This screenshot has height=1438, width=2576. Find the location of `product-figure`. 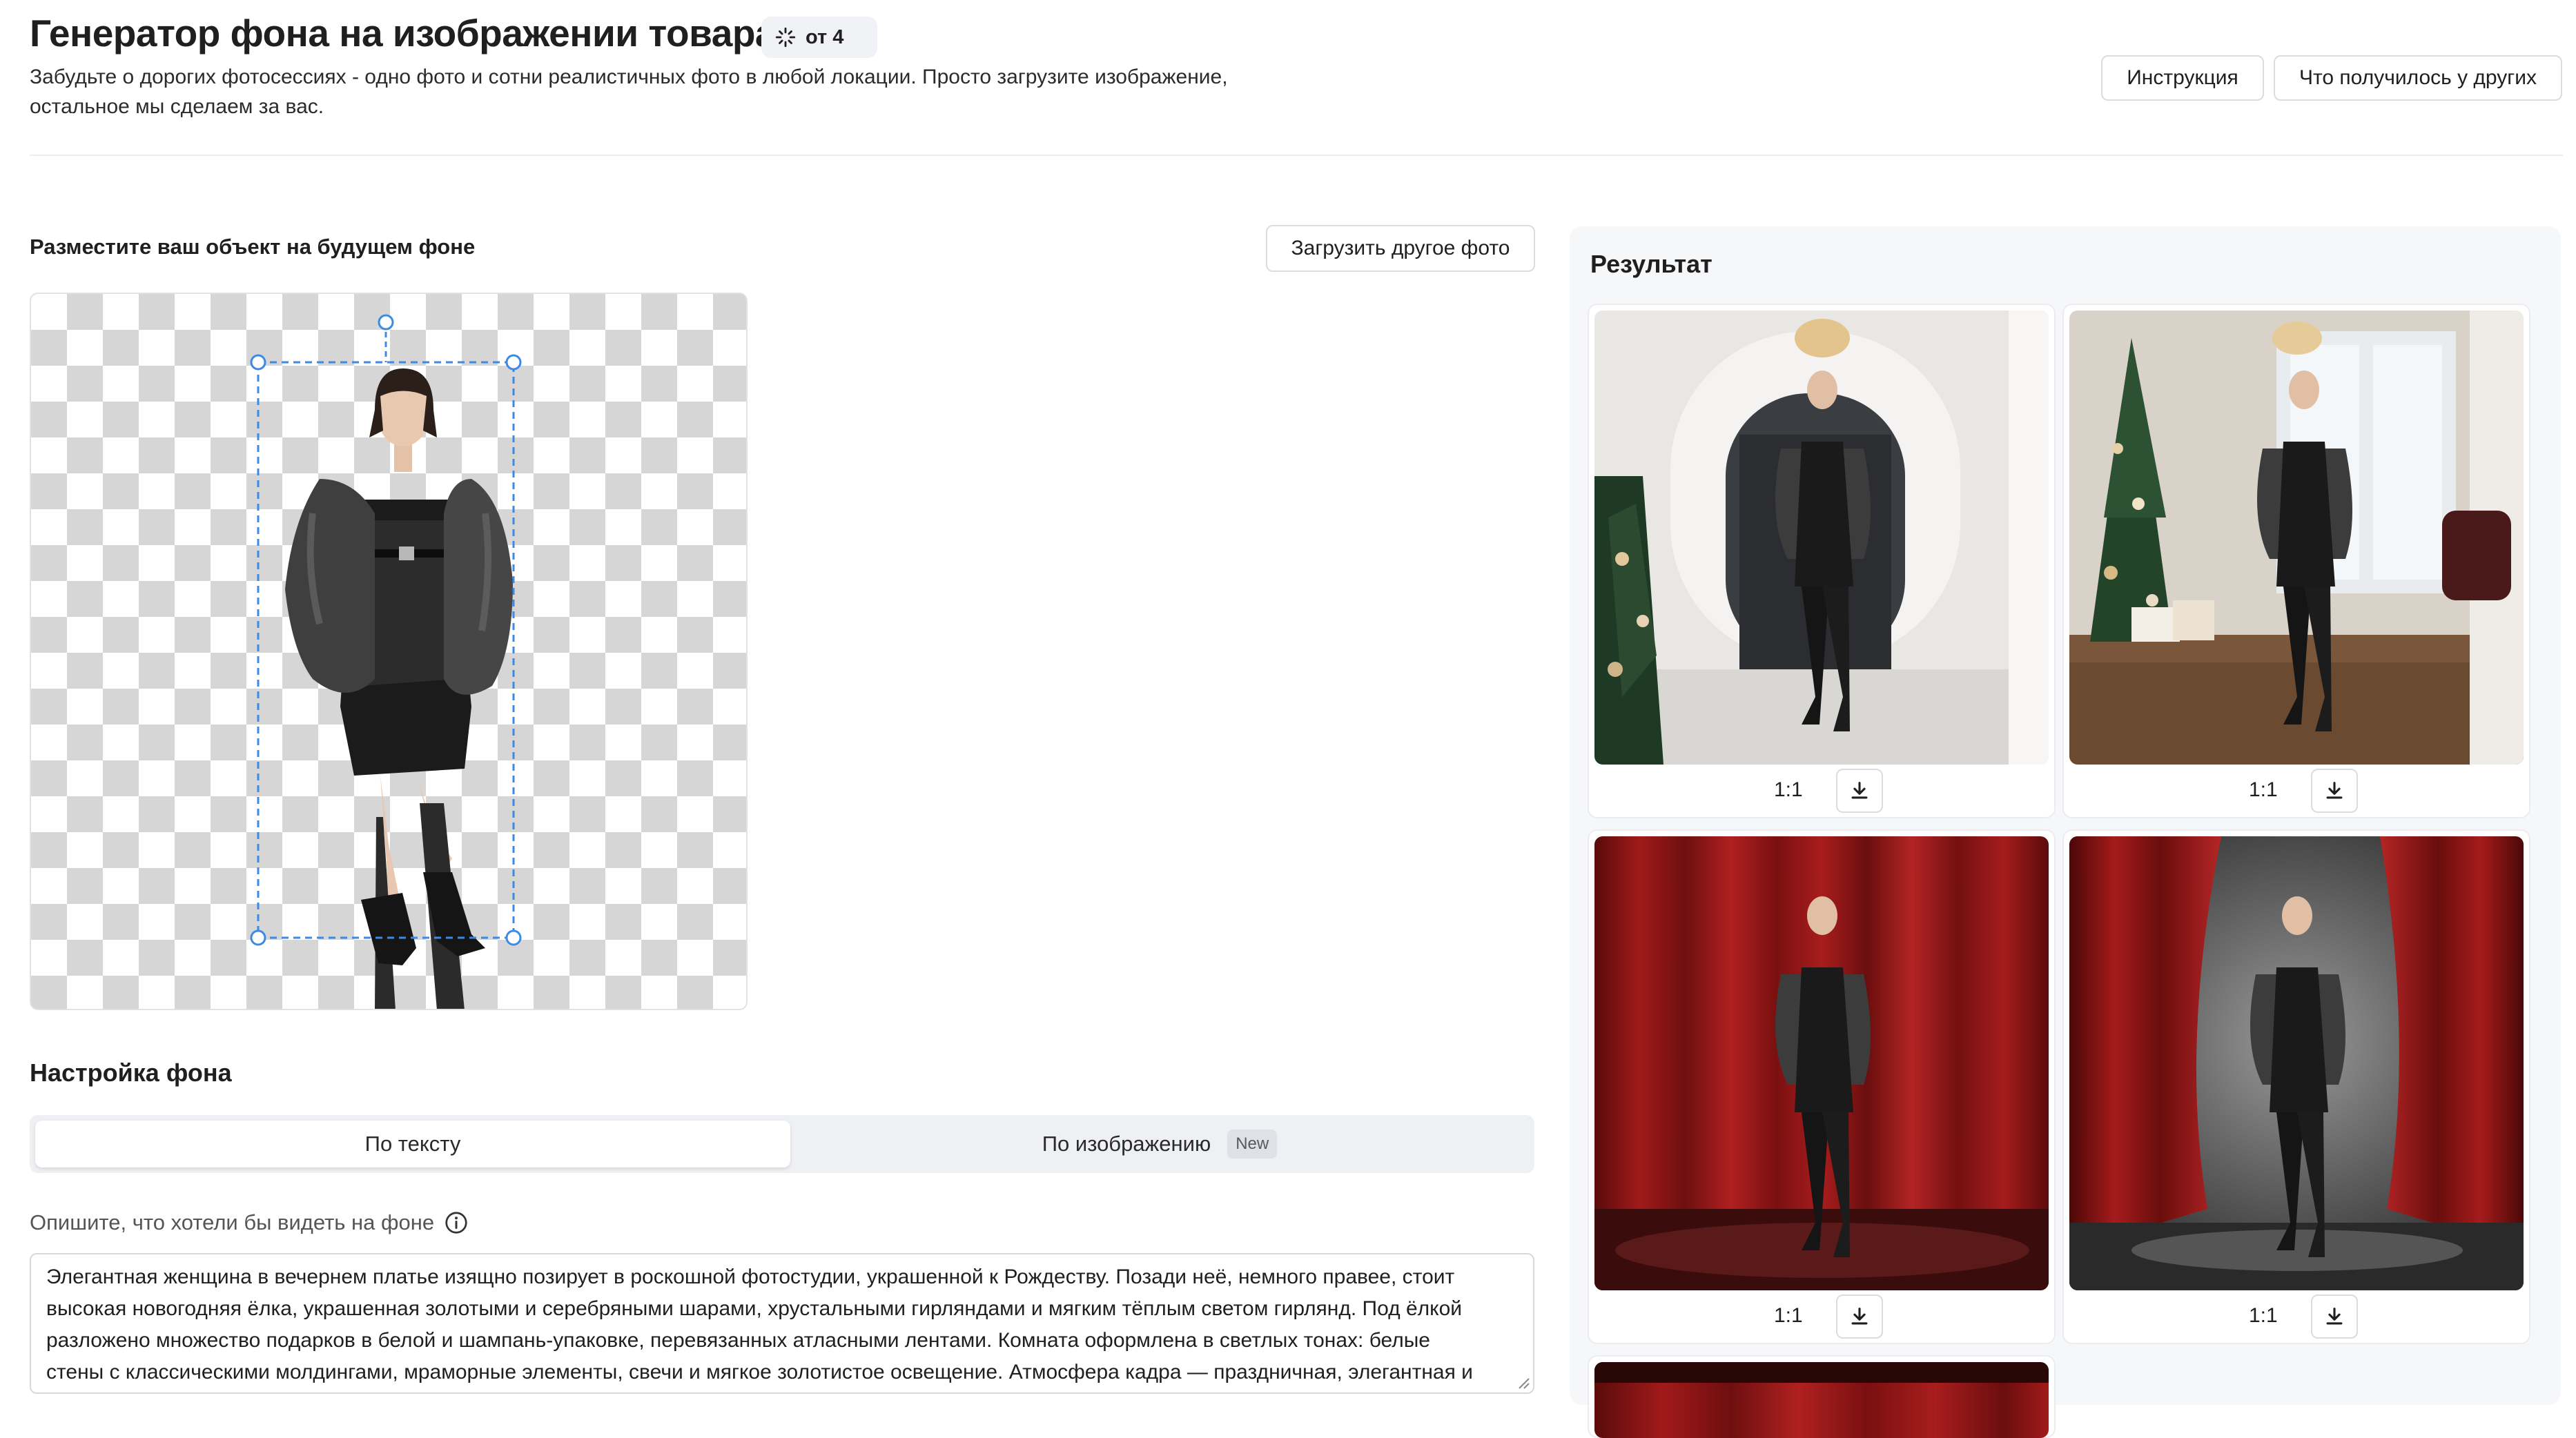

product-figure is located at coordinates (399, 689).